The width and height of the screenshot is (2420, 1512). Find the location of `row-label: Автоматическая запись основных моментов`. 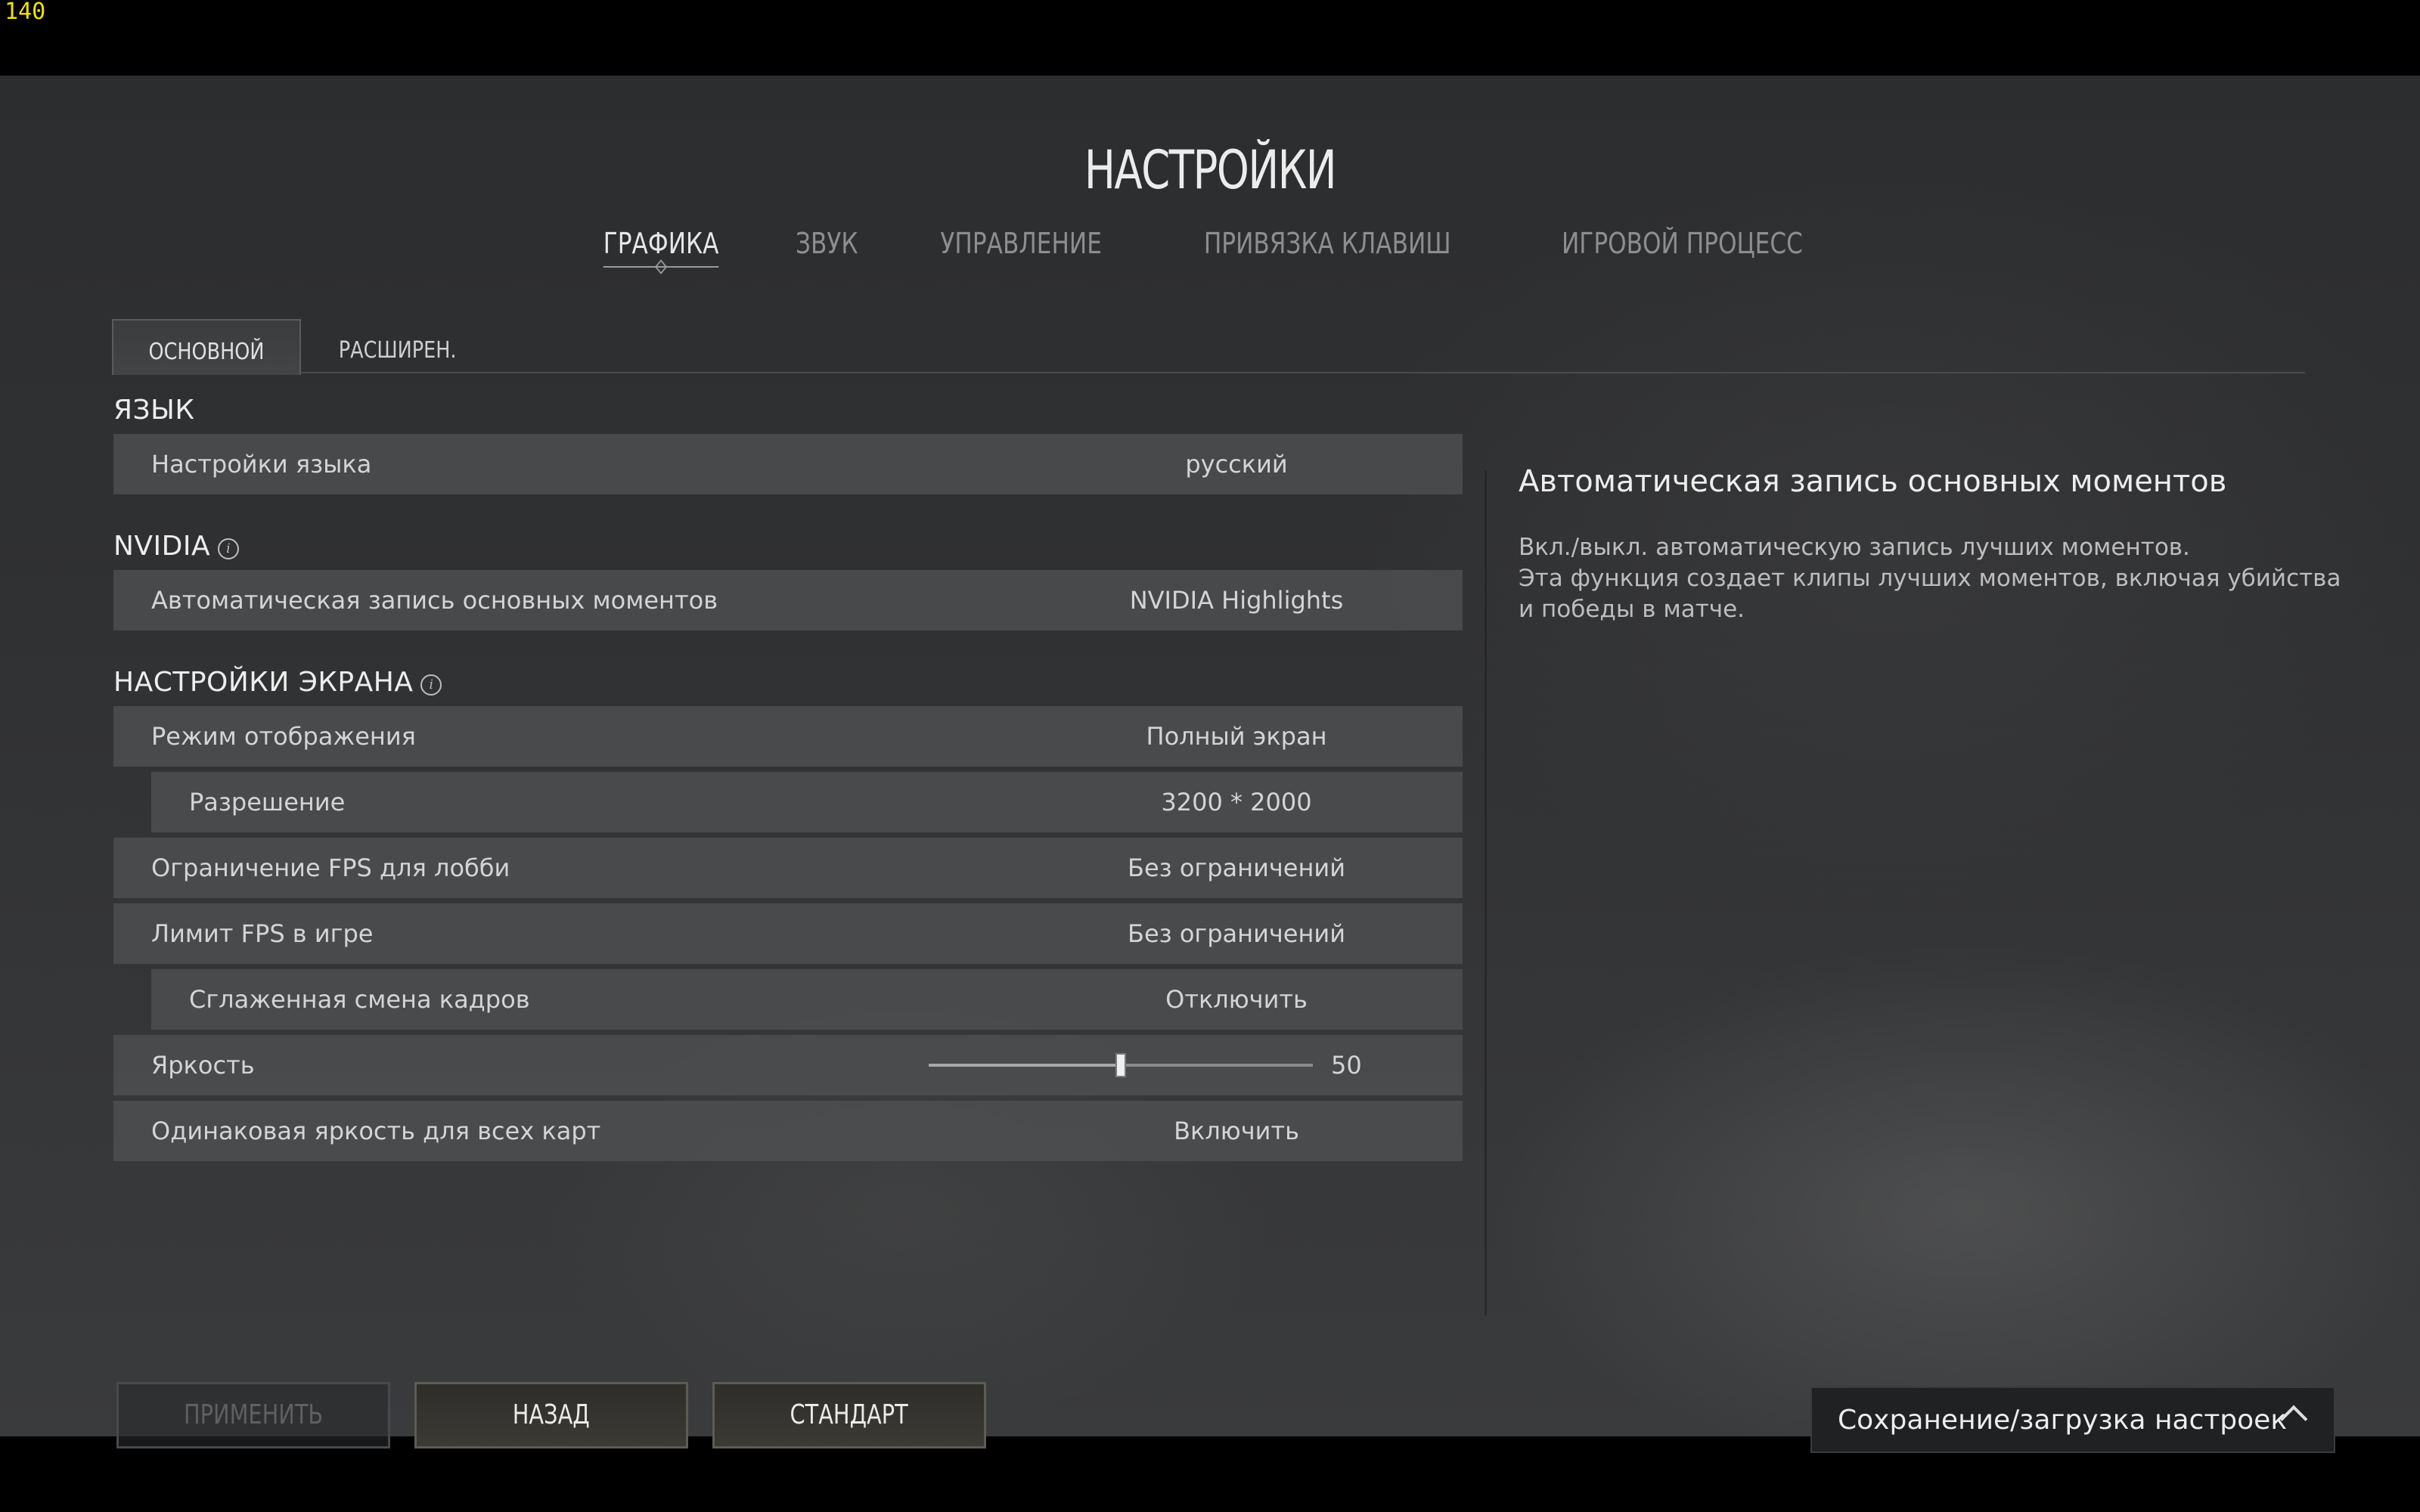

row-label: Автоматическая запись основных моментов is located at coordinates (435, 600).